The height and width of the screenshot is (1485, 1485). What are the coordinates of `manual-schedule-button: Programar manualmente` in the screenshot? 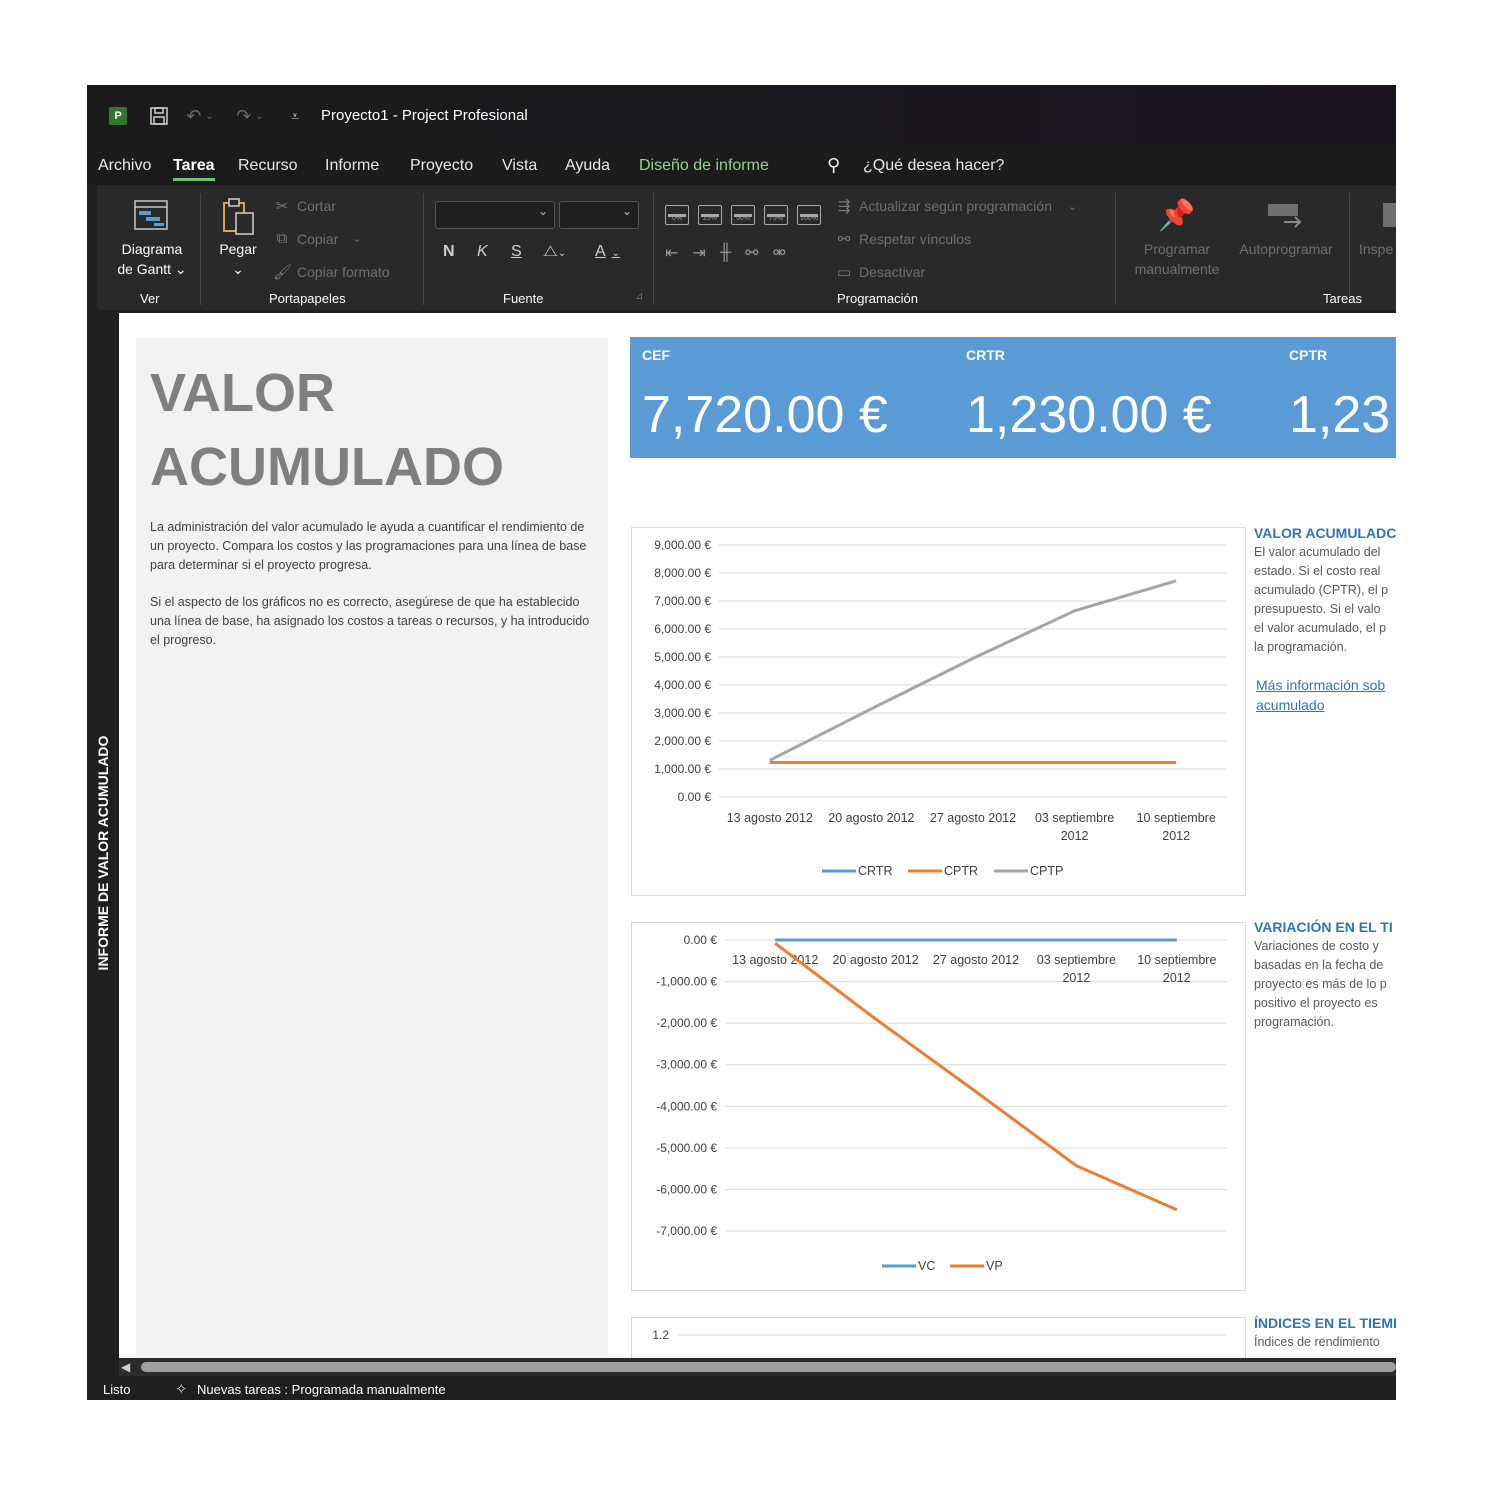 It's located at (1177, 259).